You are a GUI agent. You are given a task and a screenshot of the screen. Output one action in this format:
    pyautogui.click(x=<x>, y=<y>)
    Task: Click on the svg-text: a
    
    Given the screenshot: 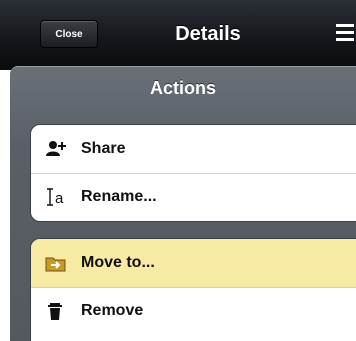 What is the action you would take?
    pyautogui.click(x=59, y=198)
    